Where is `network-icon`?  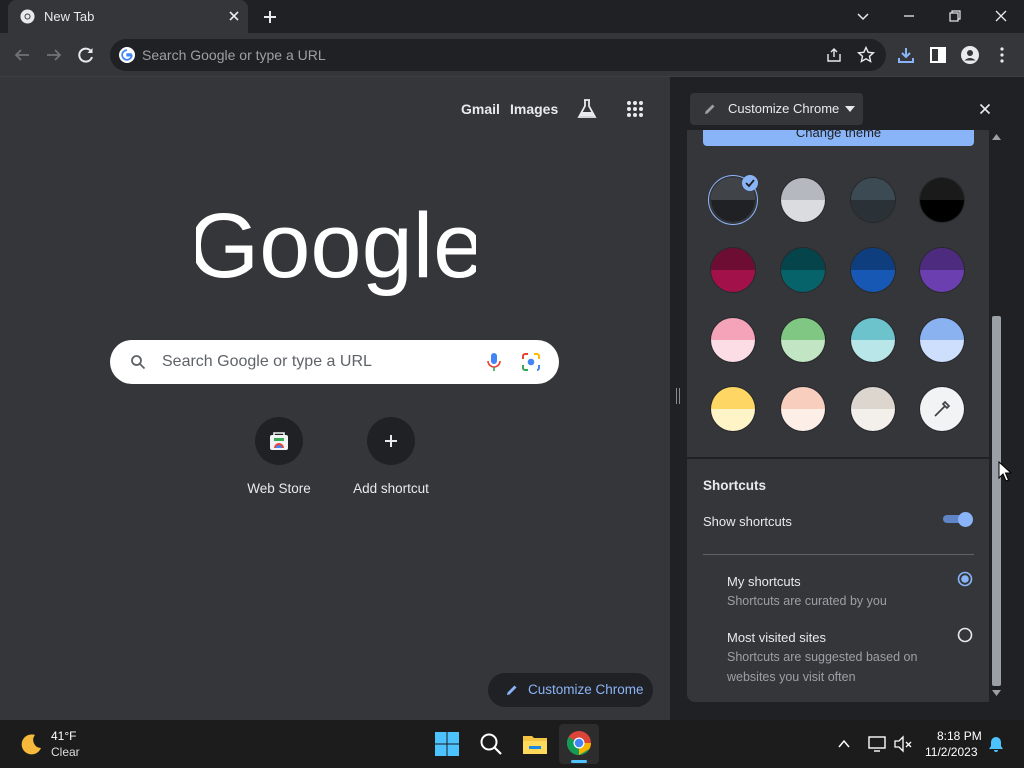
network-icon is located at coordinates (877, 744).